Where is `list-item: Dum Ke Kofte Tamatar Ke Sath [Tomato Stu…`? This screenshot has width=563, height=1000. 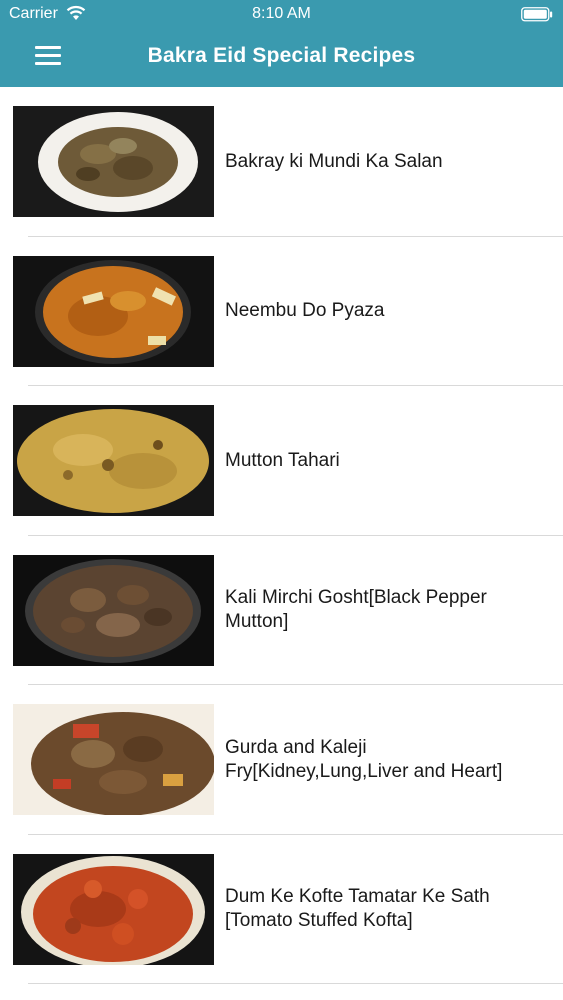
list-item: Dum Ke Kofte Tamatar Ke Sath [Tomato Stu… is located at coordinates (281, 909).